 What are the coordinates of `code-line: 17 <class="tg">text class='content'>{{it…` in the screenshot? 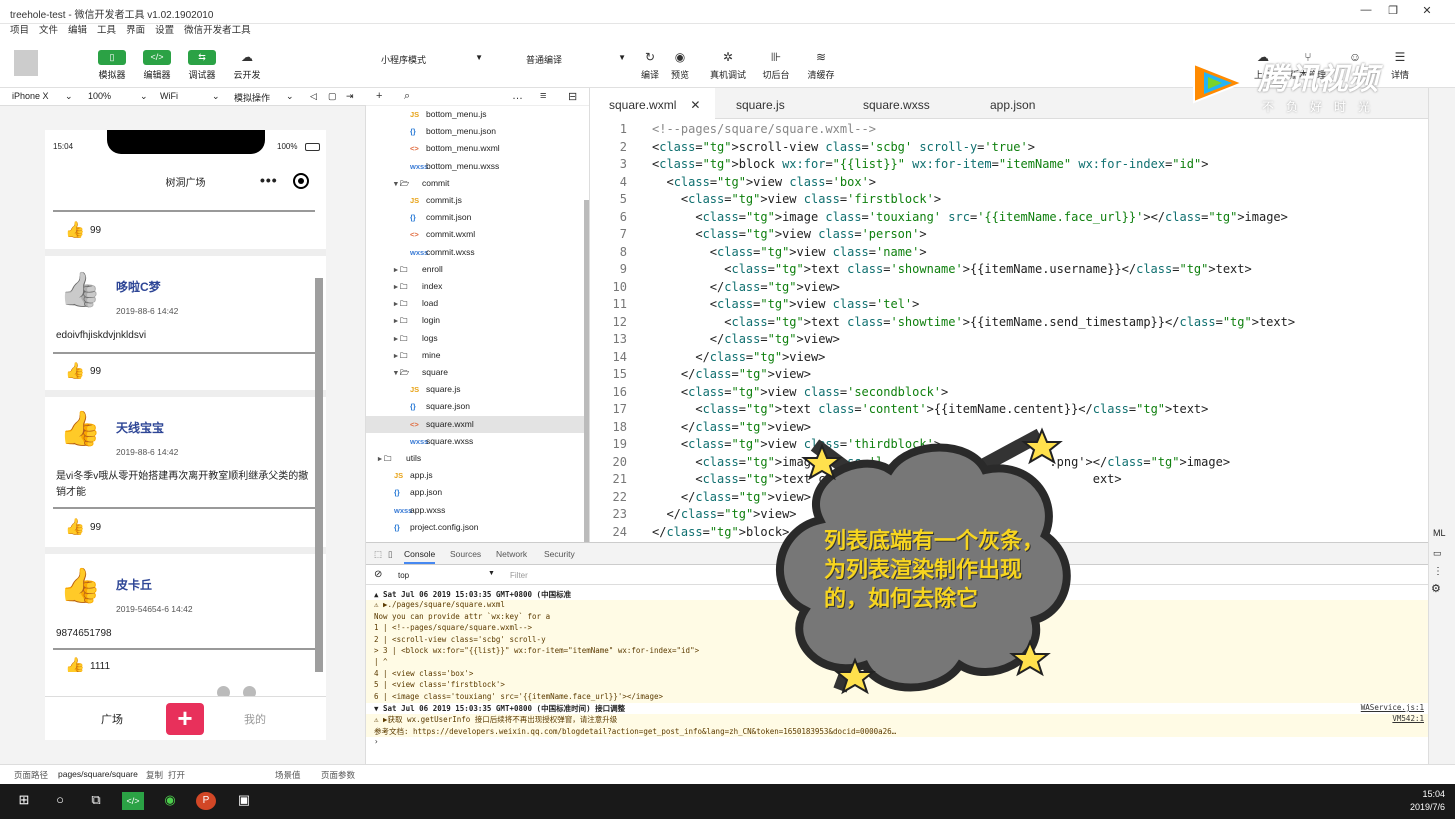 It's located at (1009, 410).